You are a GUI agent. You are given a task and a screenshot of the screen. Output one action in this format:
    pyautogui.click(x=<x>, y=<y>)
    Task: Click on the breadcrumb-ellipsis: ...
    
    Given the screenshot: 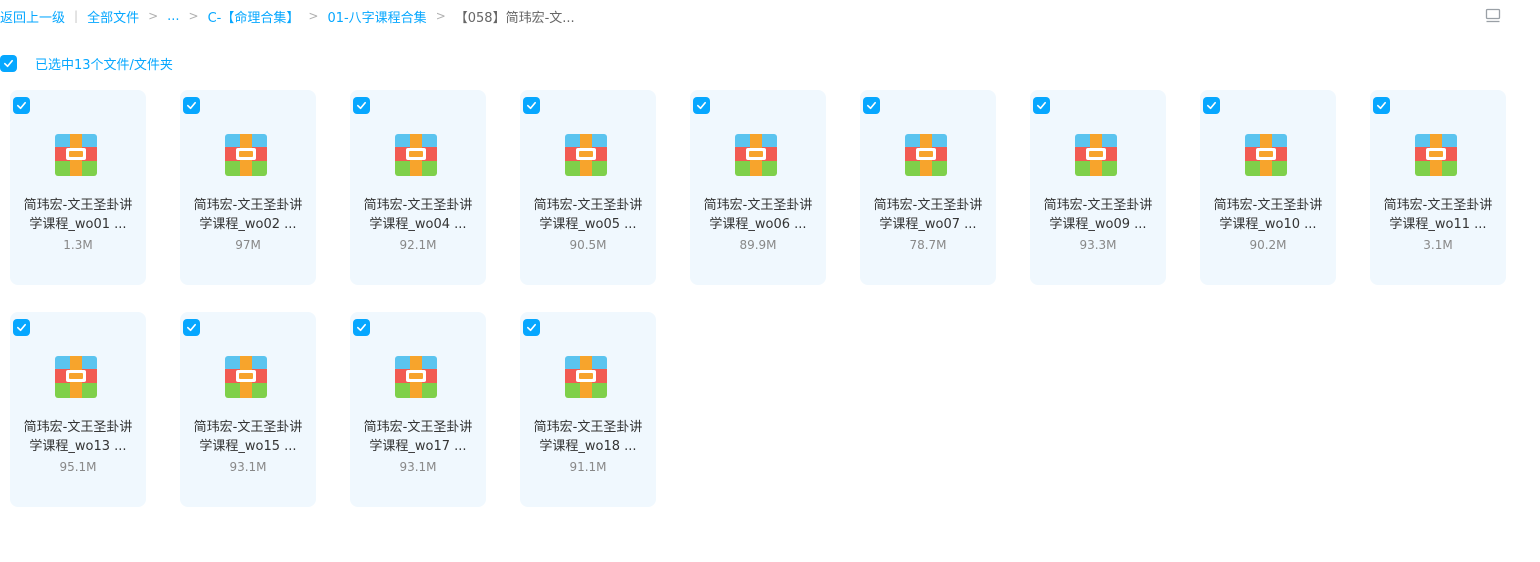 What is the action you would take?
    pyautogui.click(x=173, y=16)
    